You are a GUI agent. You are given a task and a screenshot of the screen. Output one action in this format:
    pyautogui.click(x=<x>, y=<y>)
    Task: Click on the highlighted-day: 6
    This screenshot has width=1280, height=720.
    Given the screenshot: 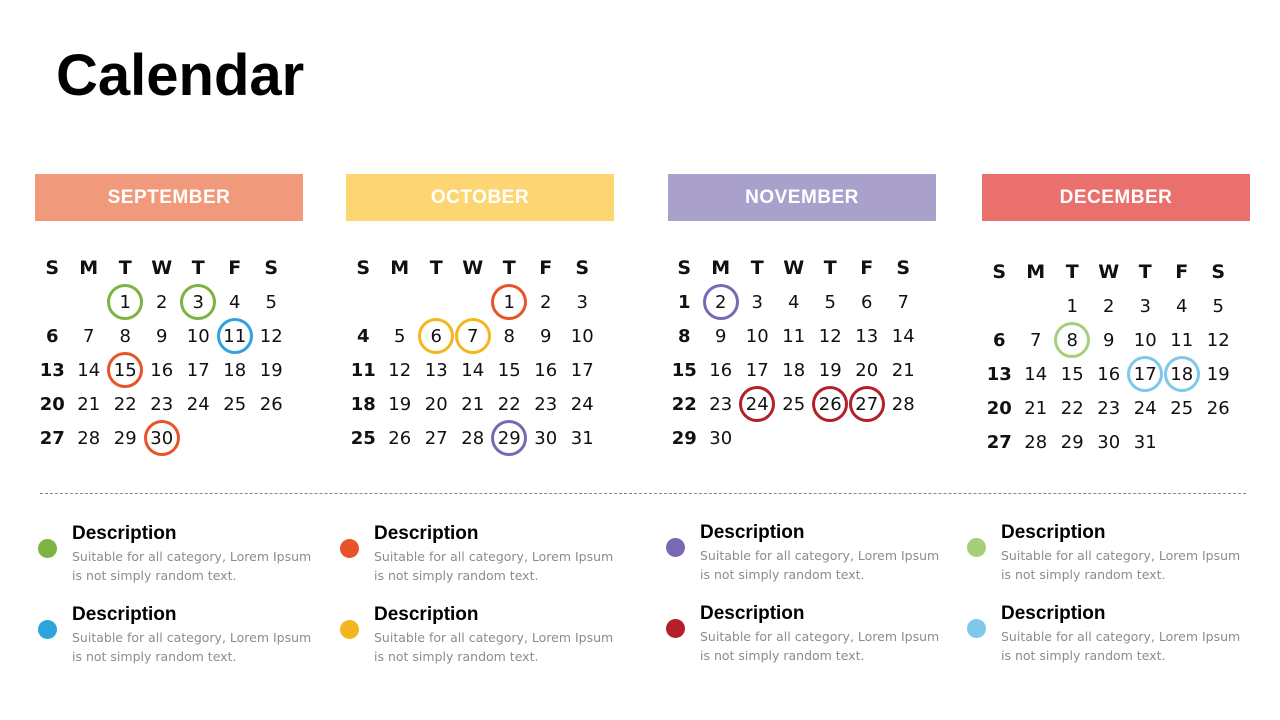 What is the action you would take?
    pyautogui.click(x=436, y=336)
    